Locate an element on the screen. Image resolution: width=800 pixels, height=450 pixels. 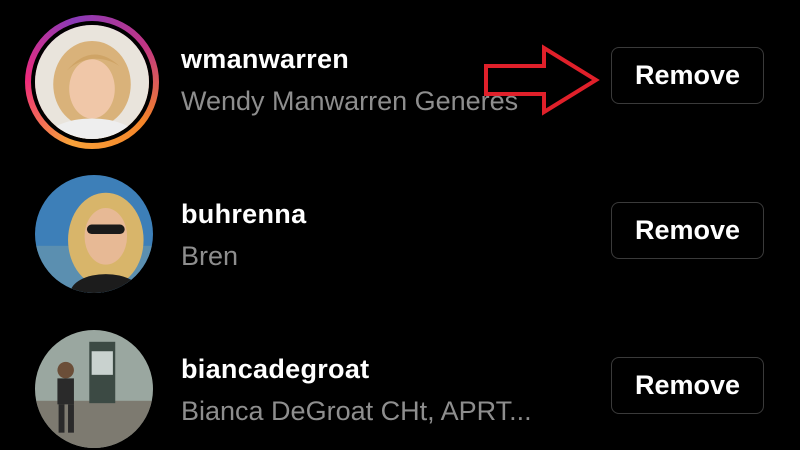
full-name: Bren is located at coordinates (210, 256).